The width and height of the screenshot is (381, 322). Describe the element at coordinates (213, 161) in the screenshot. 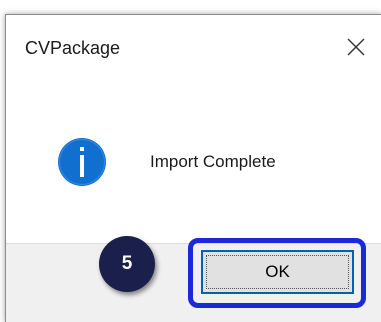

I see `dialog-message: Import Complete` at that location.